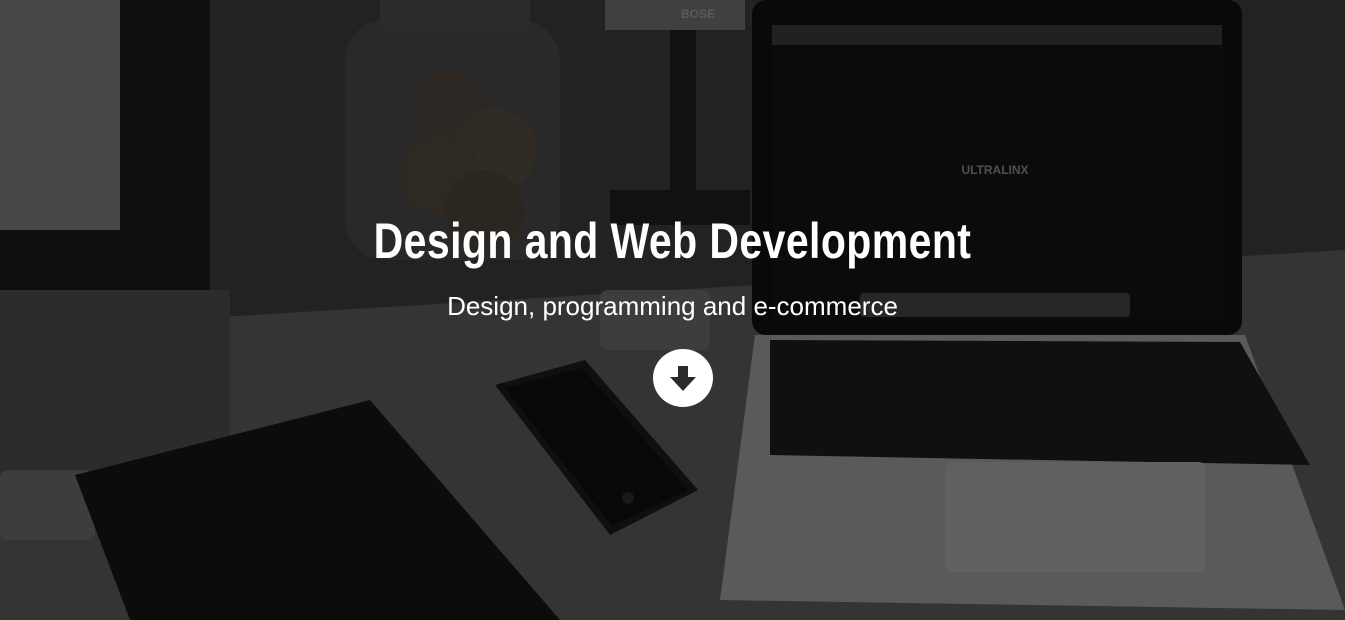  What do you see at coordinates (672, 306) in the screenshot?
I see `hero-subtitle: Design, programming and e-commerce` at bounding box center [672, 306].